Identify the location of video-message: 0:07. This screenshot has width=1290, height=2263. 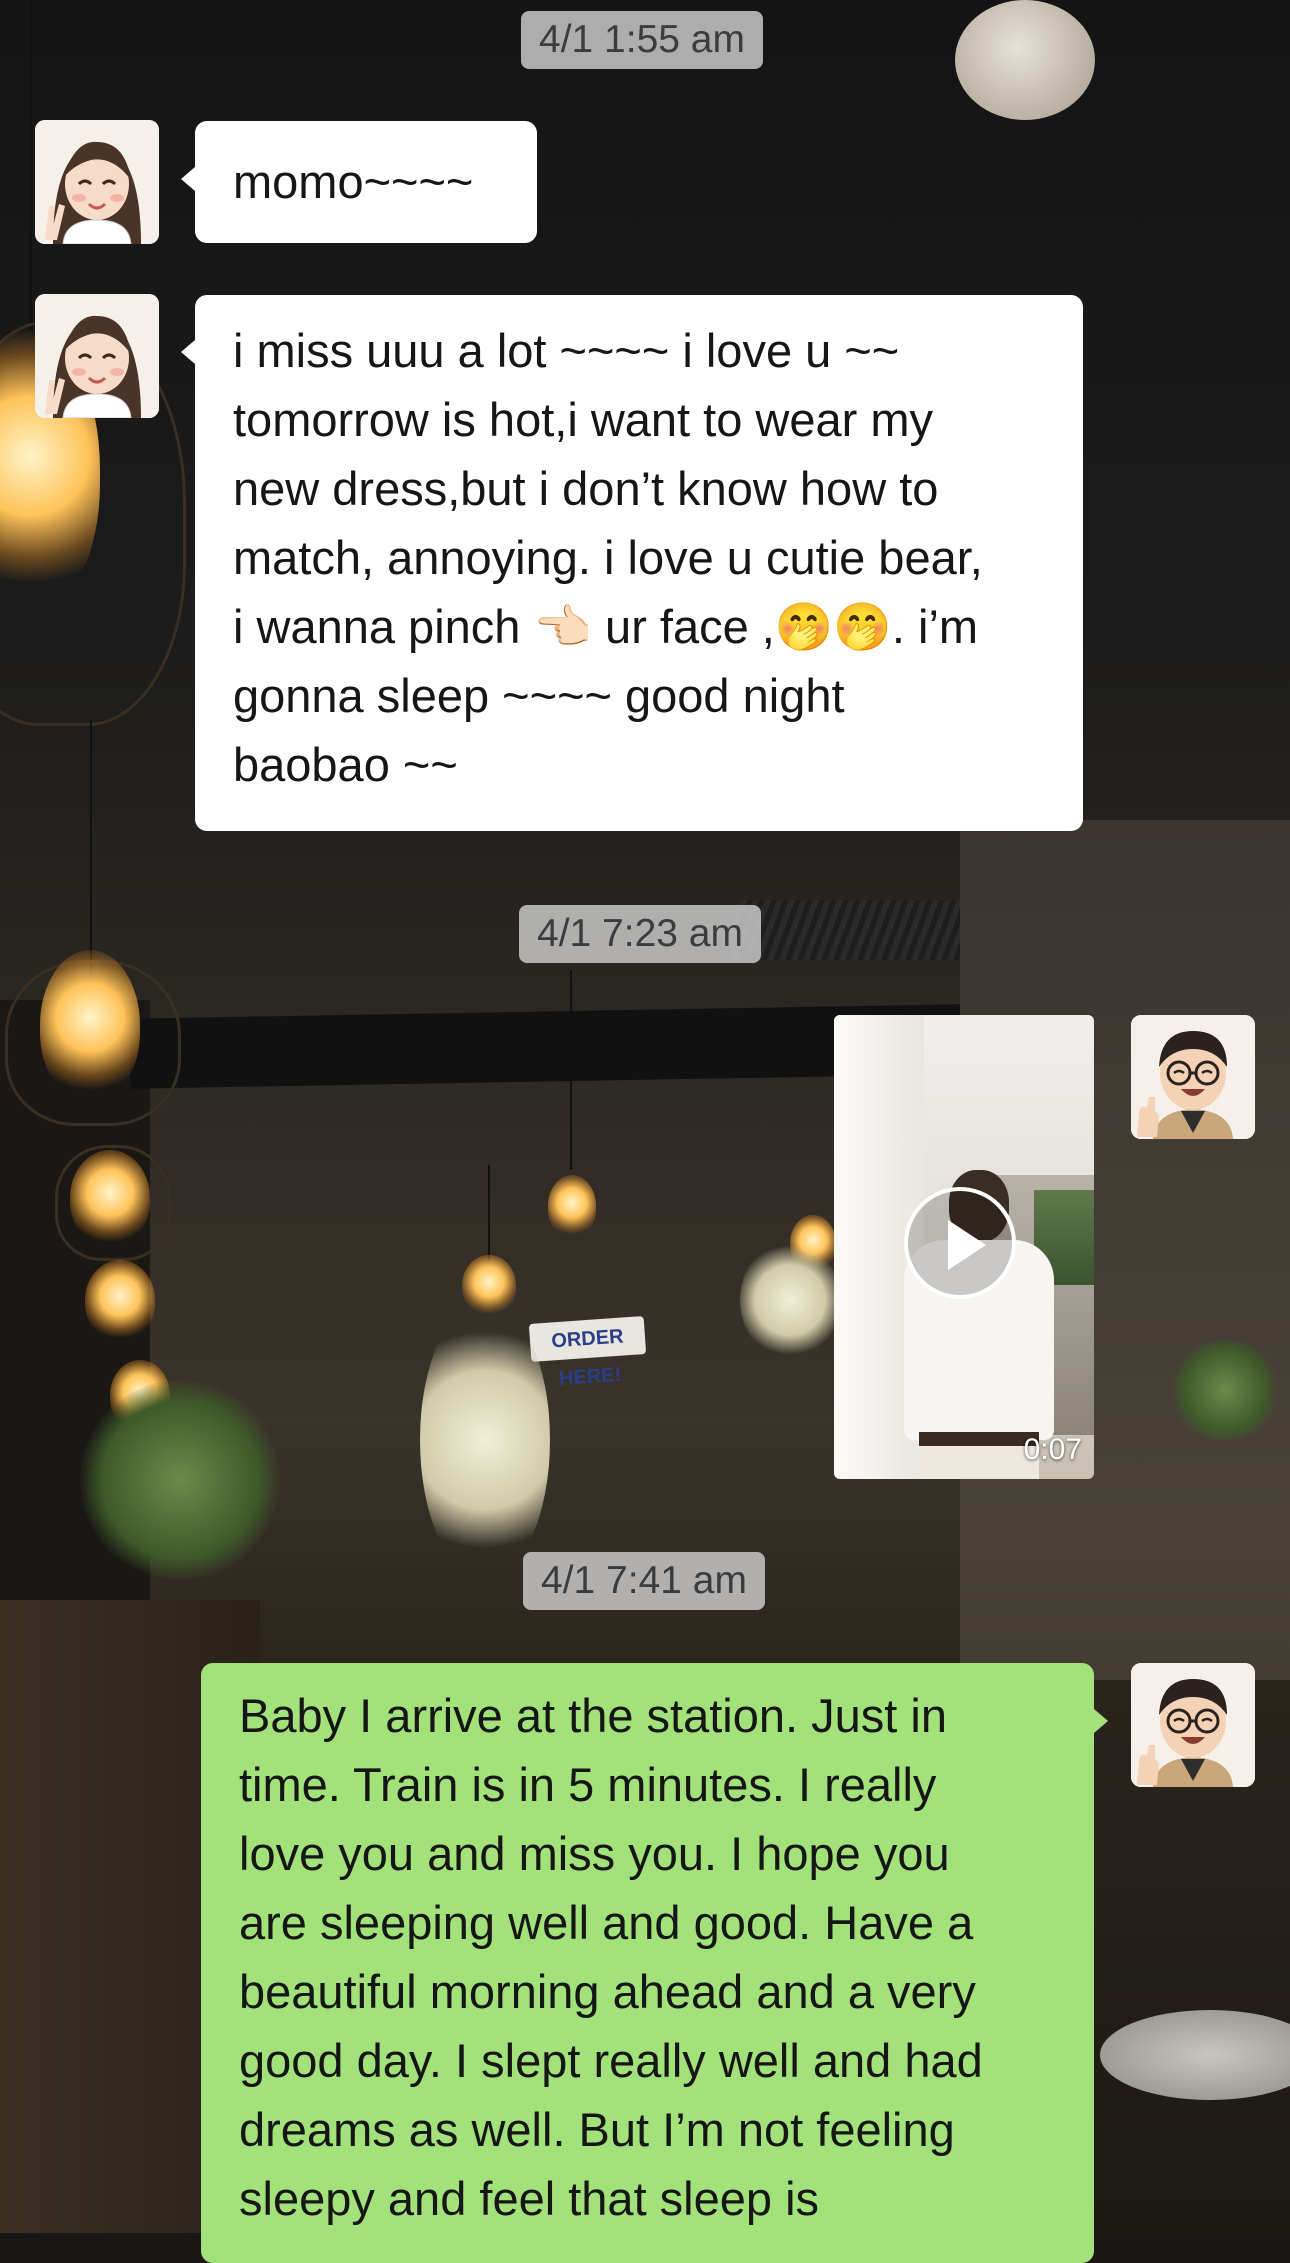
(964, 1247).